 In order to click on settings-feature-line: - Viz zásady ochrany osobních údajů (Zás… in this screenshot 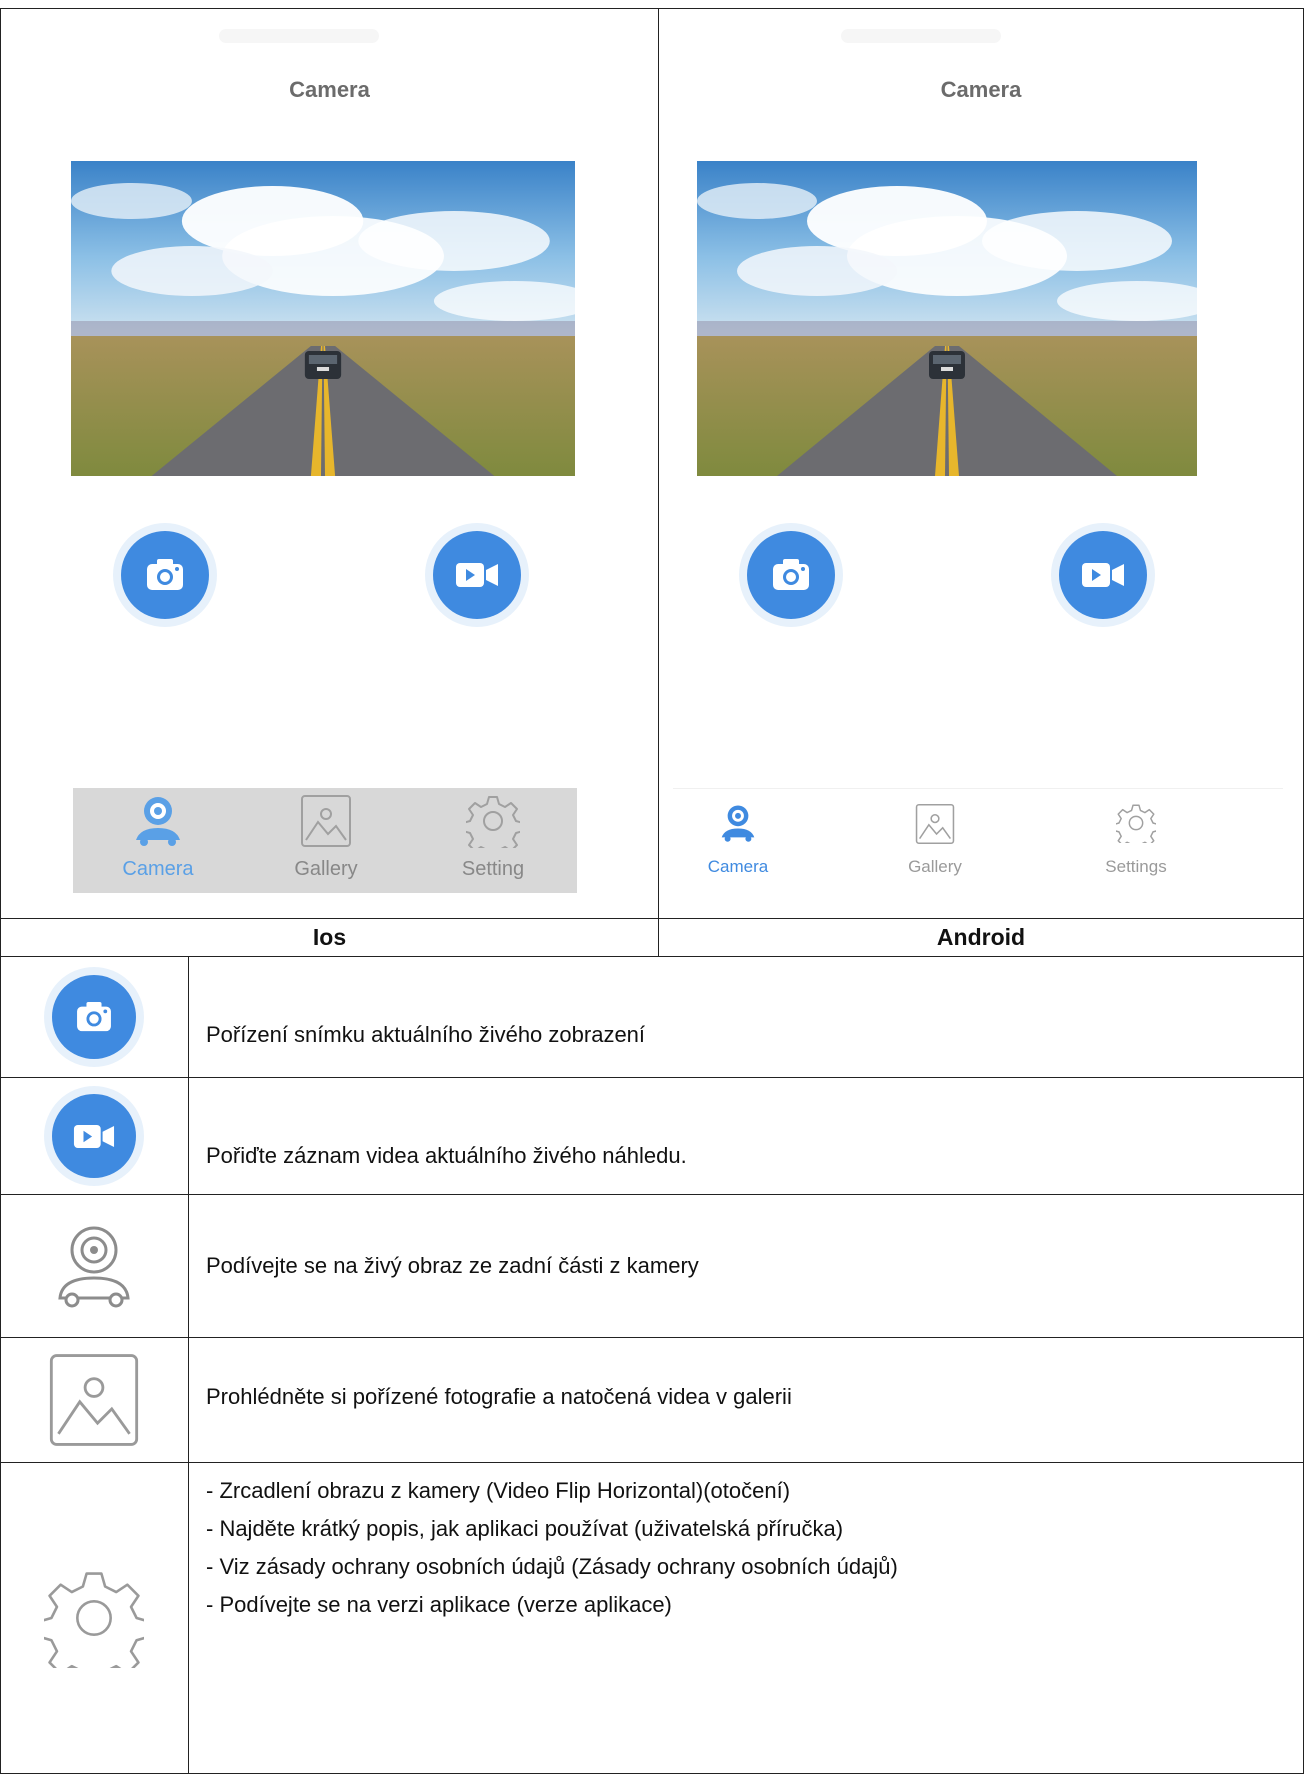, I will do `click(552, 1566)`.